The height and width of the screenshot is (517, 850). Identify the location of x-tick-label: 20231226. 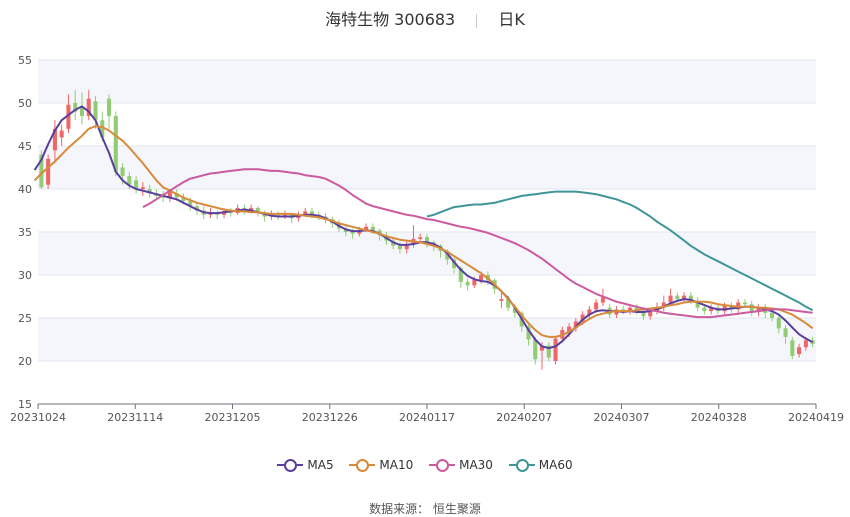
(330, 417).